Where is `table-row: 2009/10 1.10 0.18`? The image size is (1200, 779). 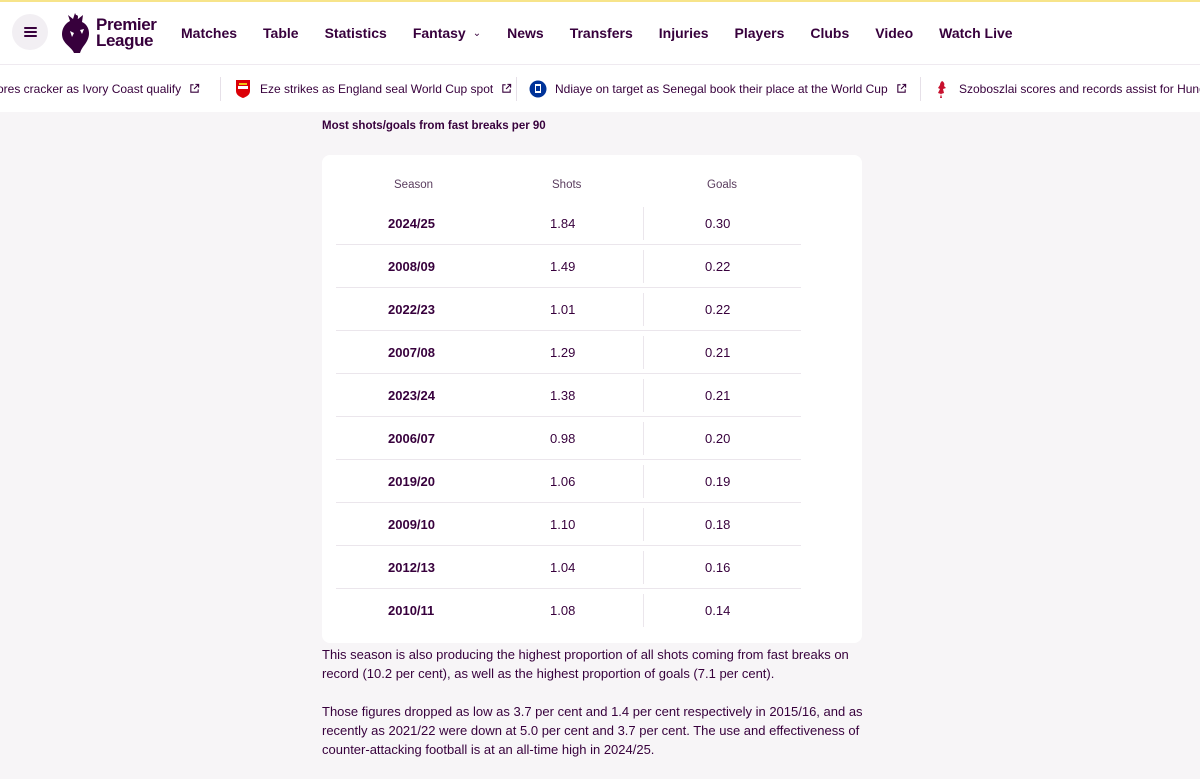 table-row: 2009/10 1.10 0.18 is located at coordinates (568, 524).